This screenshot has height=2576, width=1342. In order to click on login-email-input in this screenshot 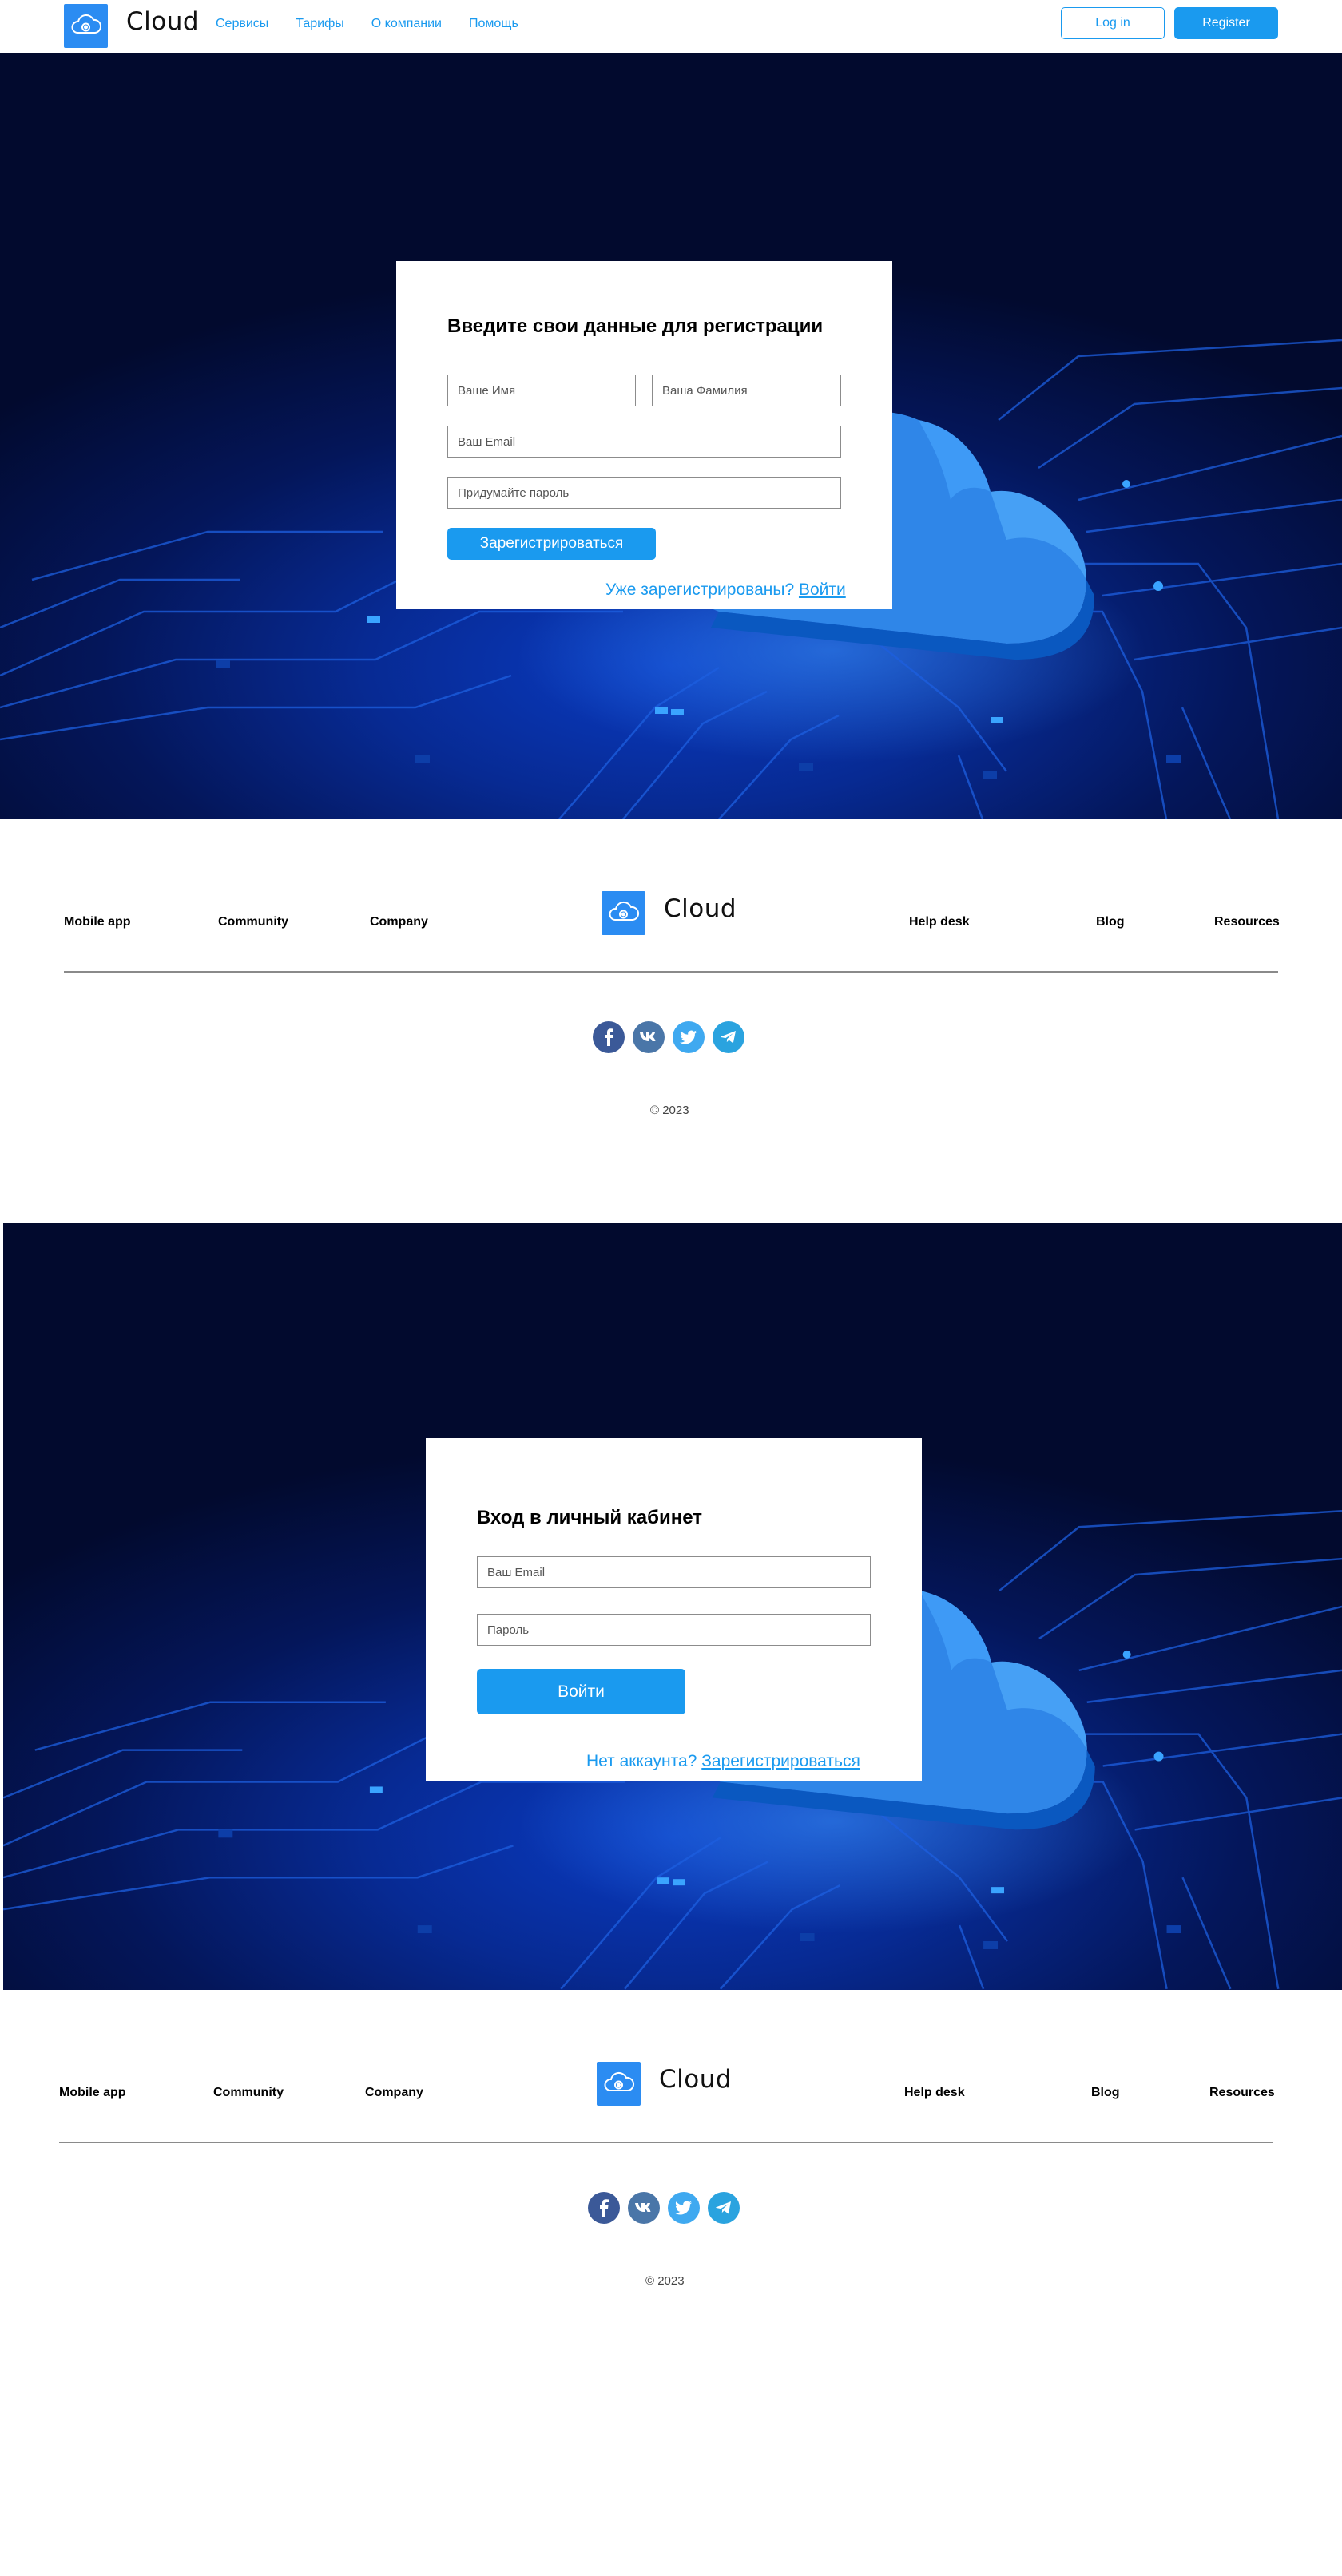, I will do `click(674, 1572)`.